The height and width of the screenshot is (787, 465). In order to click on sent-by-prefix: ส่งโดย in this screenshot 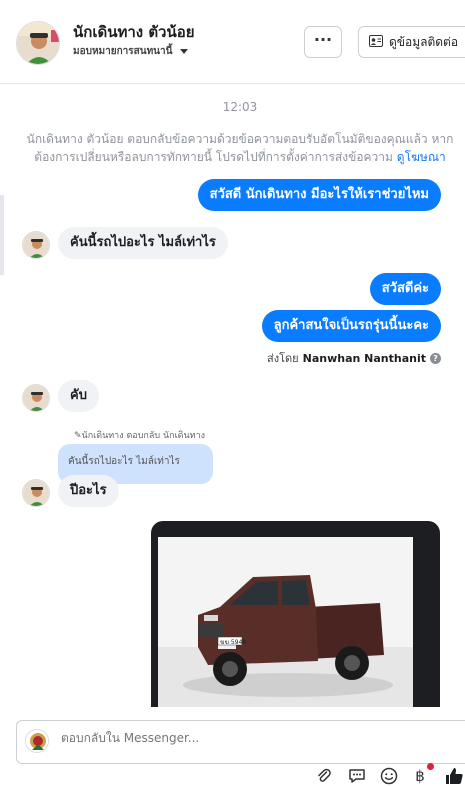, I will do `click(283, 358)`.